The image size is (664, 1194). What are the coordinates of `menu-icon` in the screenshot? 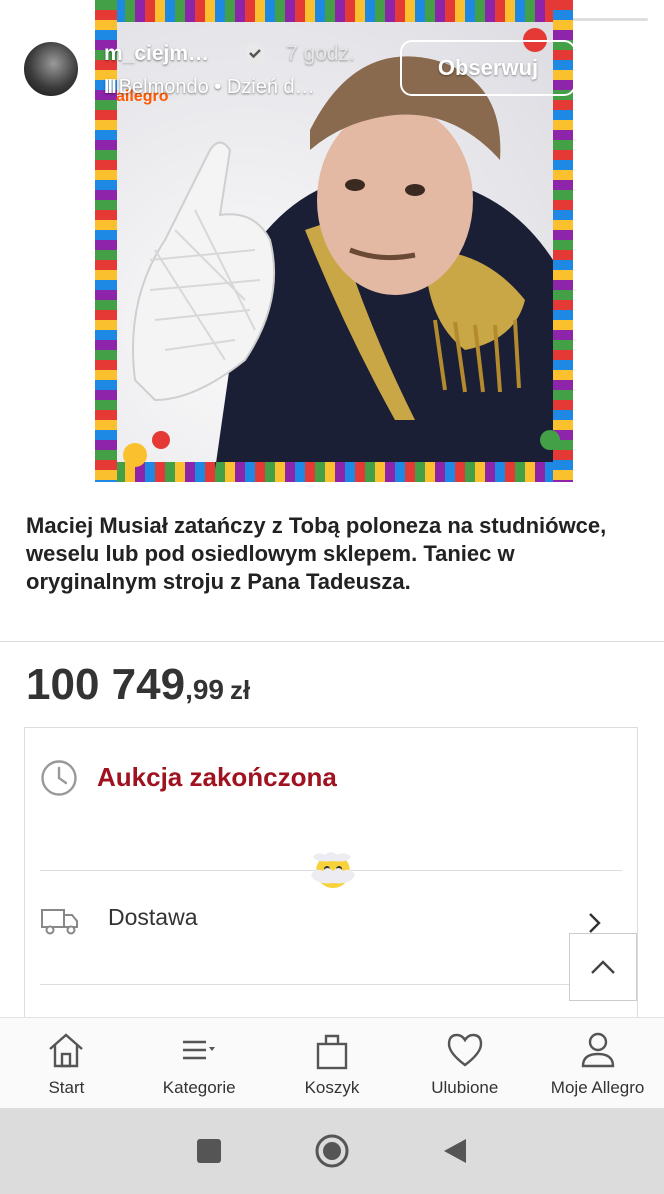 It's located at (199, 1050).